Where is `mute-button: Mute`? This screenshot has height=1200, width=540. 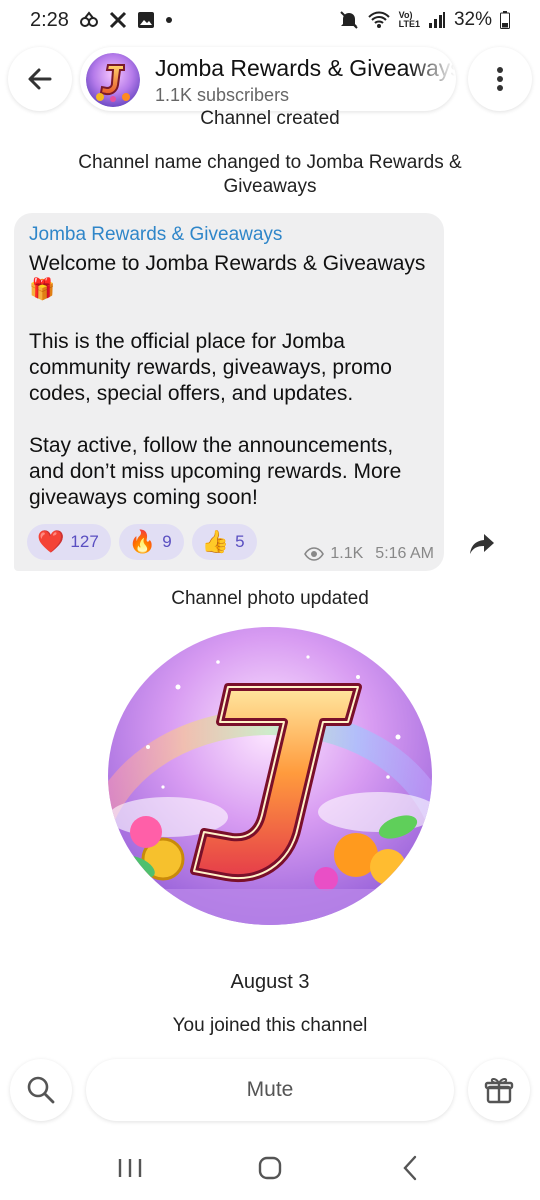 mute-button: Mute is located at coordinates (270, 1090).